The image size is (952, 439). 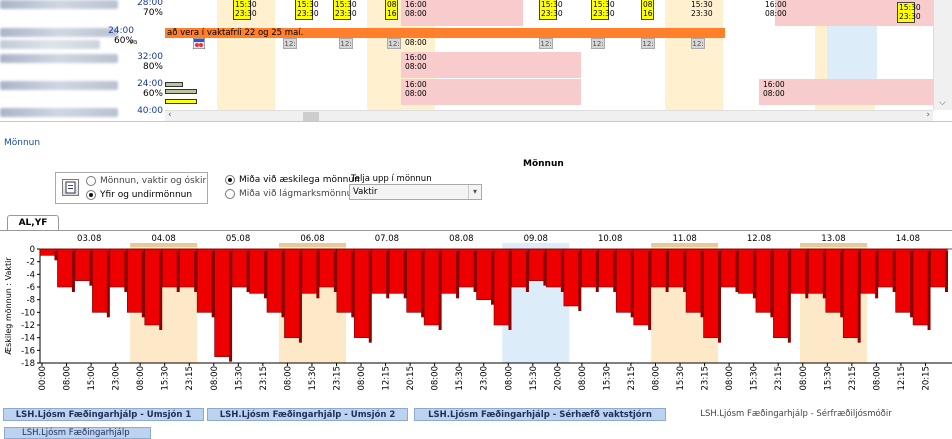 I want to click on radio-yfir-undir: Yfir og undirmönnun, so click(x=139, y=195).